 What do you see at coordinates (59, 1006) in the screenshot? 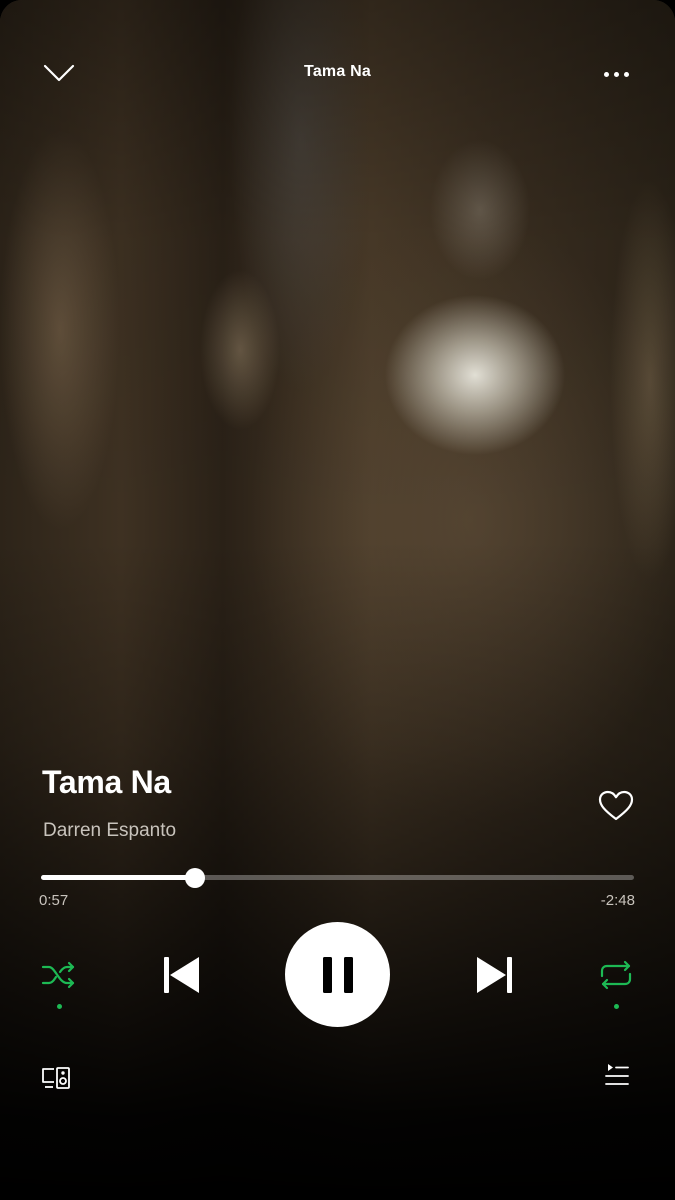
I see `shuffle-active-indicator` at bounding box center [59, 1006].